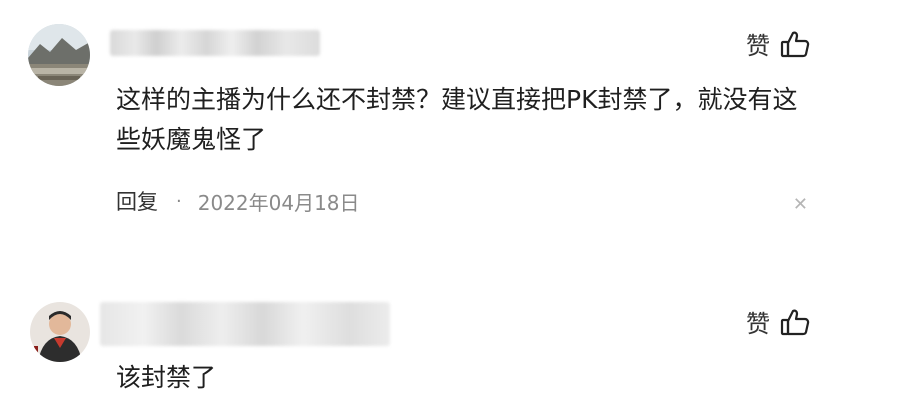  What do you see at coordinates (137, 201) in the screenshot?
I see `reply-button: 回复` at bounding box center [137, 201].